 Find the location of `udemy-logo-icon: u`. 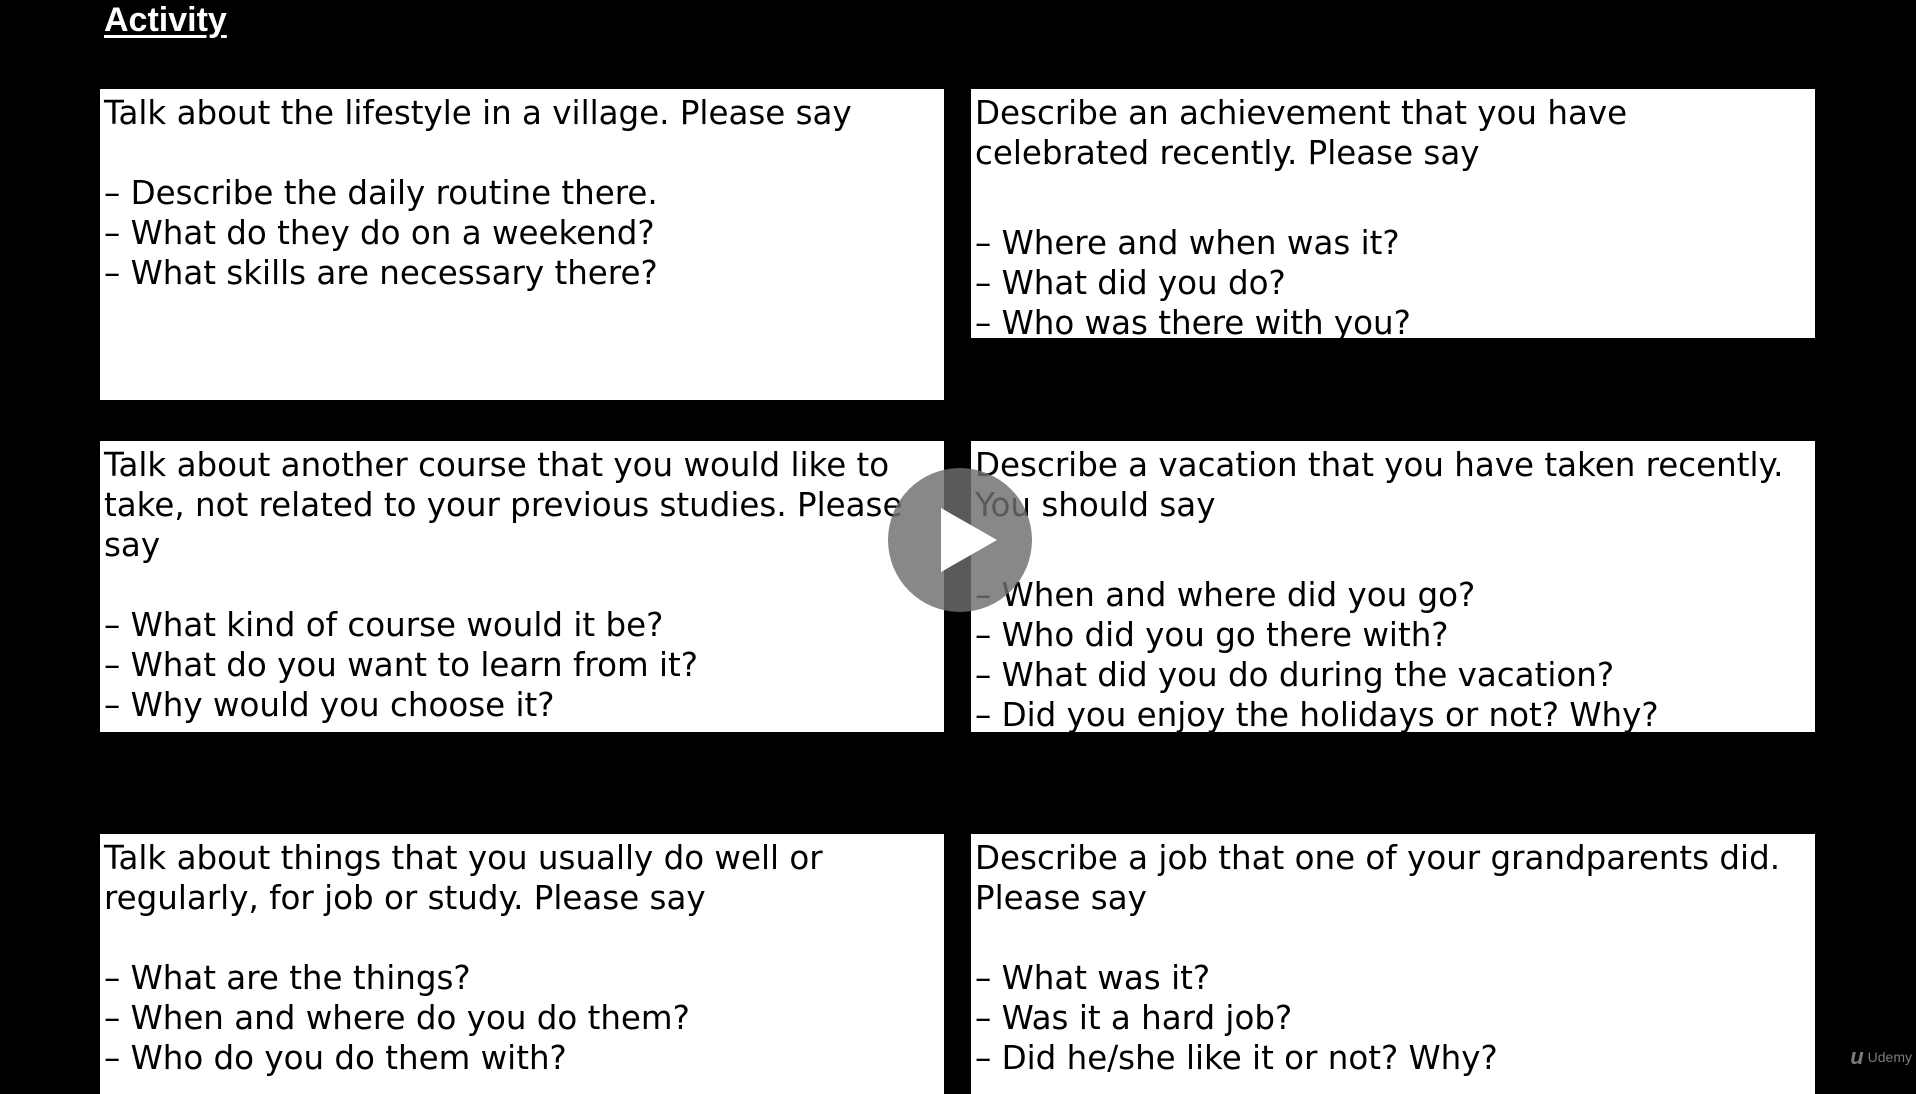

udemy-logo-icon: u is located at coordinates (1857, 1056).